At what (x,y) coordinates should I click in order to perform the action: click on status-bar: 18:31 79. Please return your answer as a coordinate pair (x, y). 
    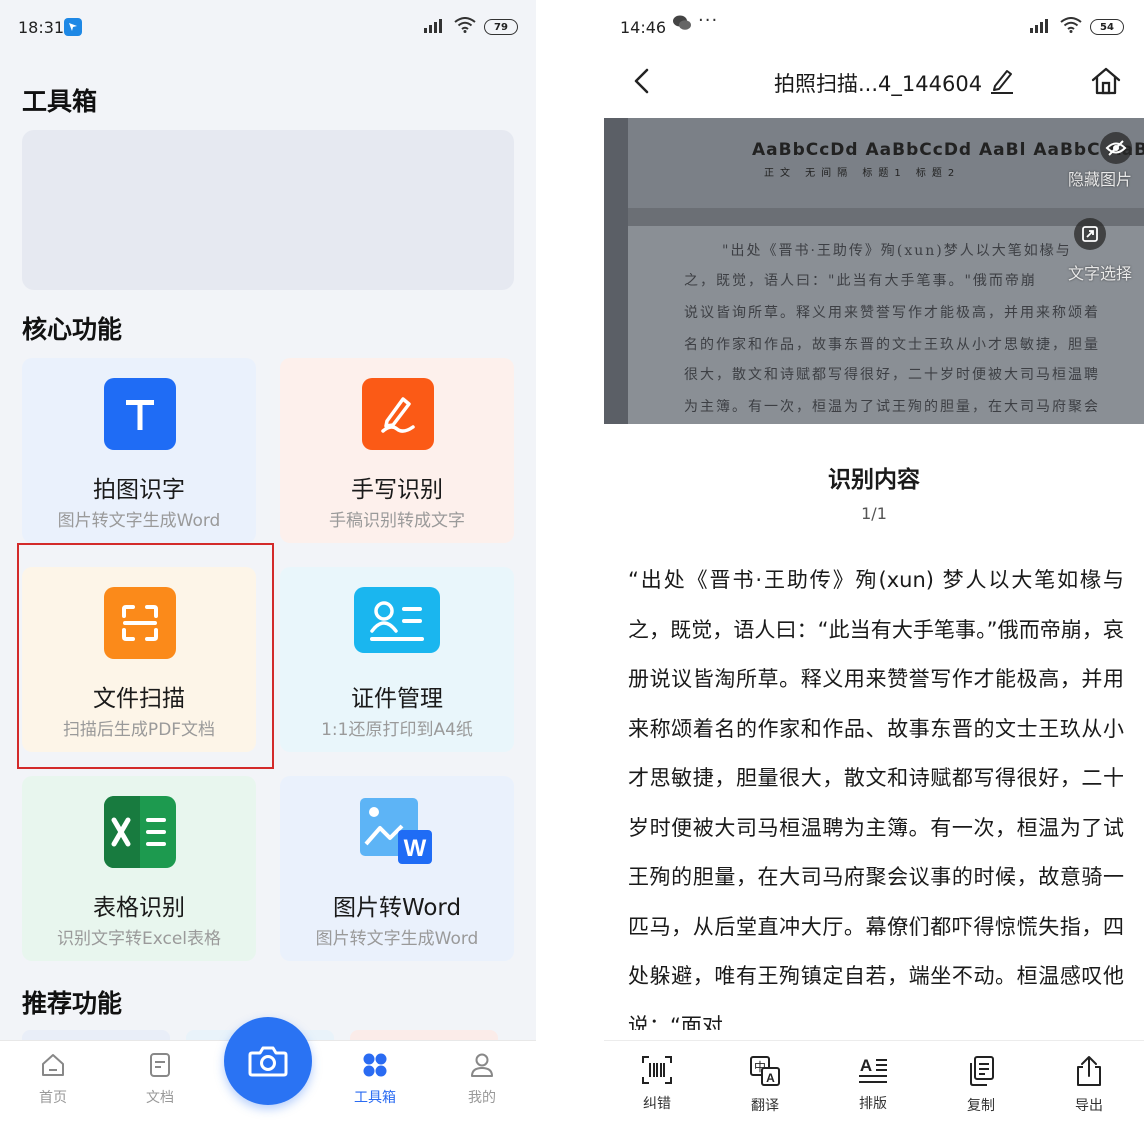
    Looking at the image, I should click on (268, 28).